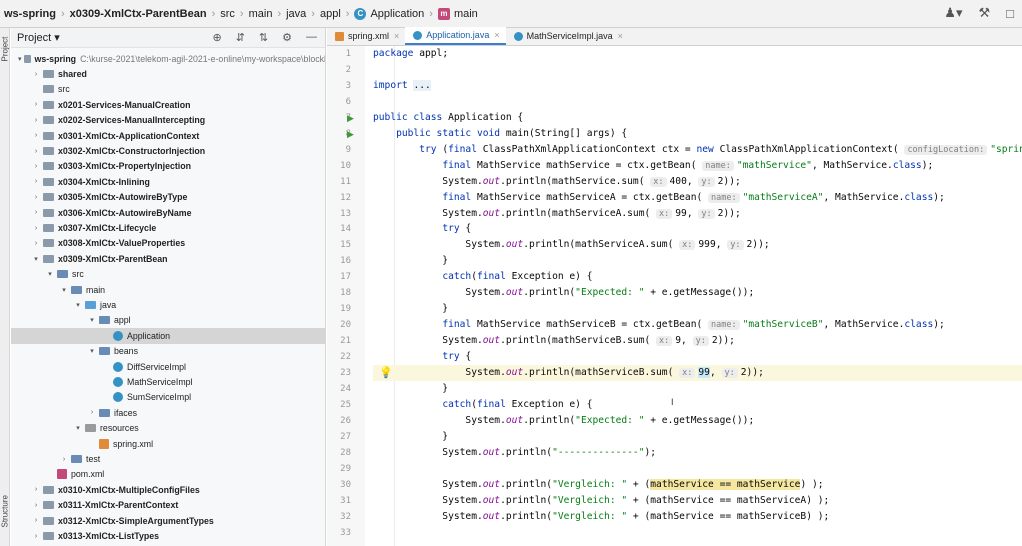 This screenshot has width=1022, height=546. Describe the element at coordinates (168, 397) in the screenshot. I see `tree-item: SumServiceImpl` at that location.